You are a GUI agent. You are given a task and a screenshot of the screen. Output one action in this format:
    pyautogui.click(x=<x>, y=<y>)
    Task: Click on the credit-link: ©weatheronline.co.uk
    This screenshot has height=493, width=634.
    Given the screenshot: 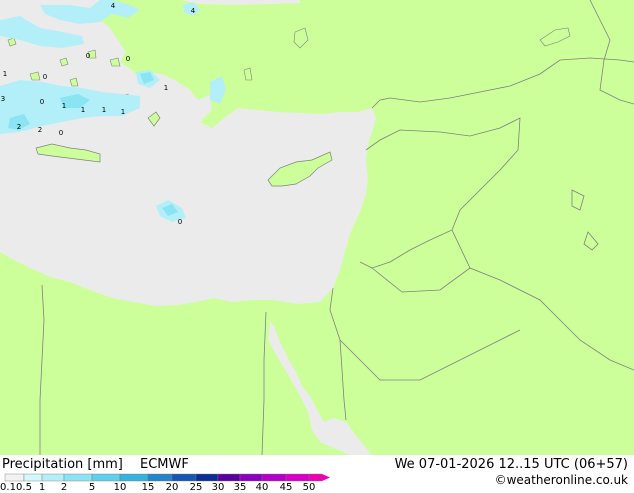 What is the action you would take?
    pyautogui.click(x=561, y=480)
    